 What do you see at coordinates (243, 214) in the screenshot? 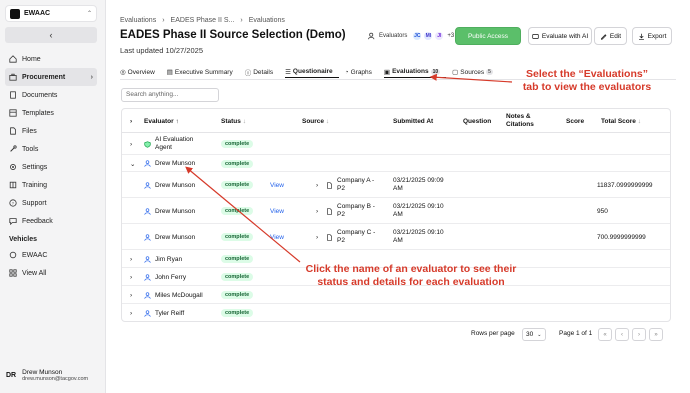
I see `arrow-to-evaluator-name` at bounding box center [243, 214].